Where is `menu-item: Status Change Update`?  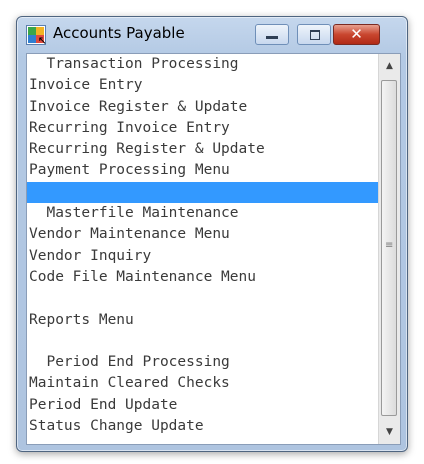 menu-item: Status Change Update is located at coordinates (202, 426).